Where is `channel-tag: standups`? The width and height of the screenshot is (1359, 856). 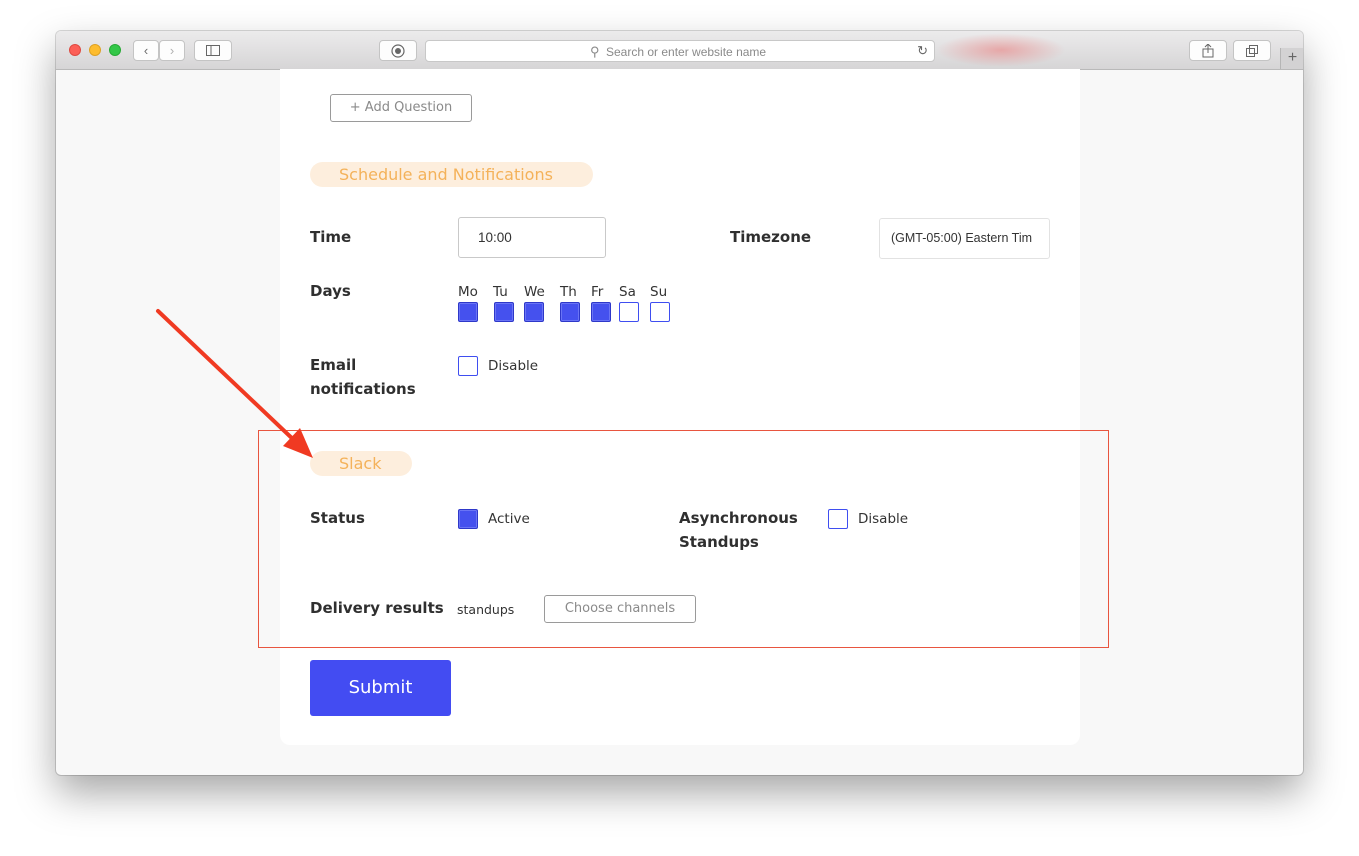
channel-tag: standups is located at coordinates (486, 609).